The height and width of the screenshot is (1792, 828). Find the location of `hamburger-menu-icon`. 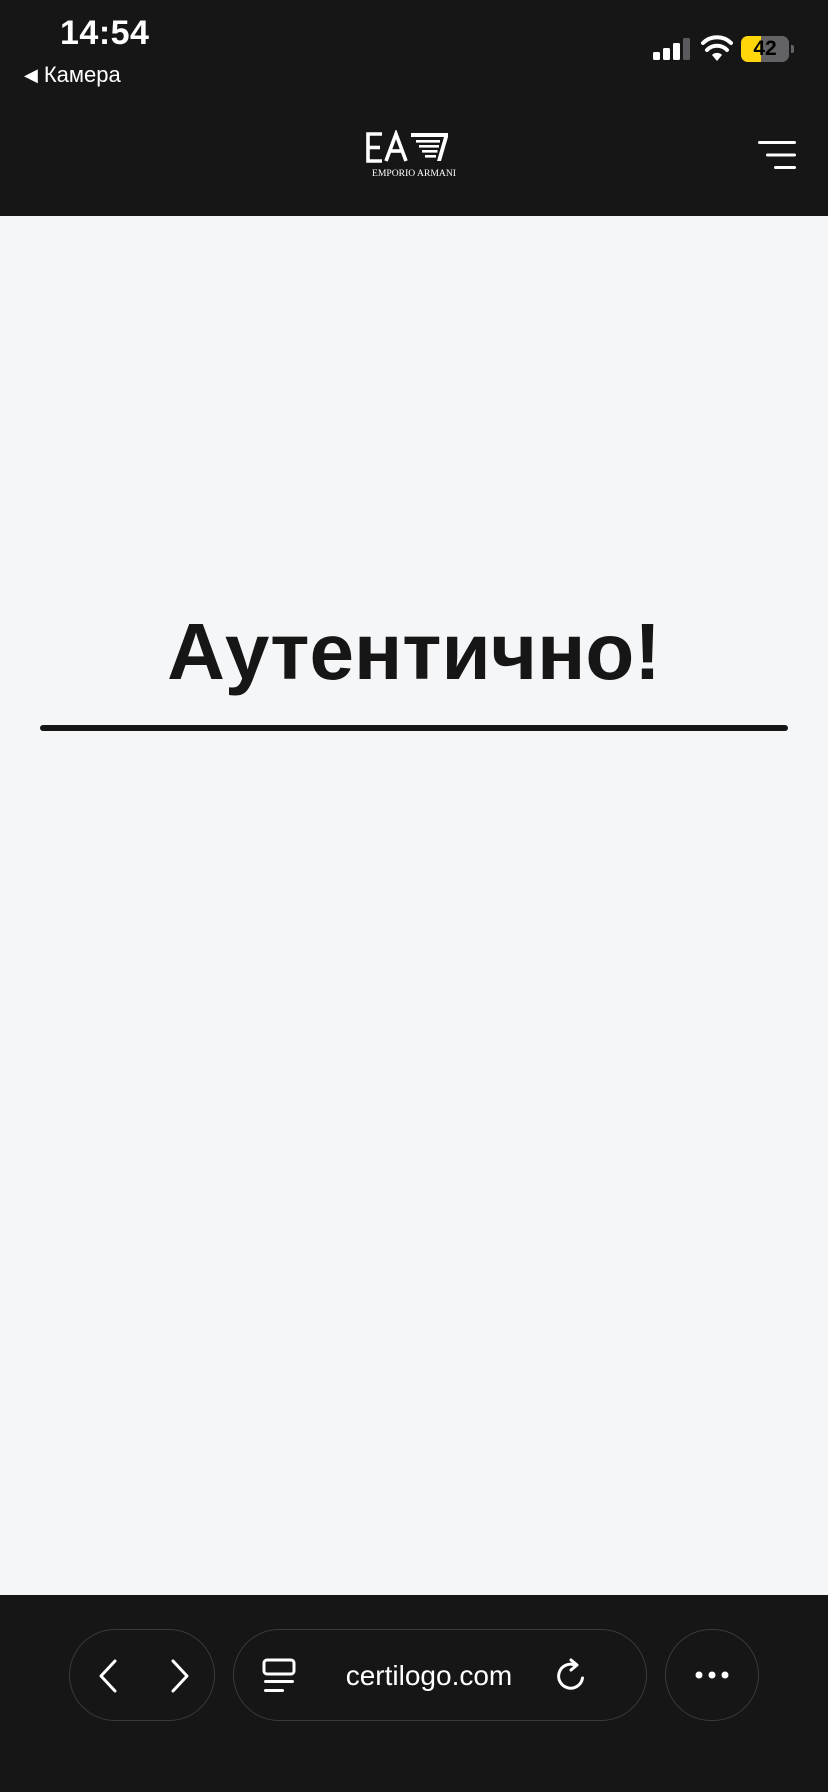

hamburger-menu-icon is located at coordinates (777, 155).